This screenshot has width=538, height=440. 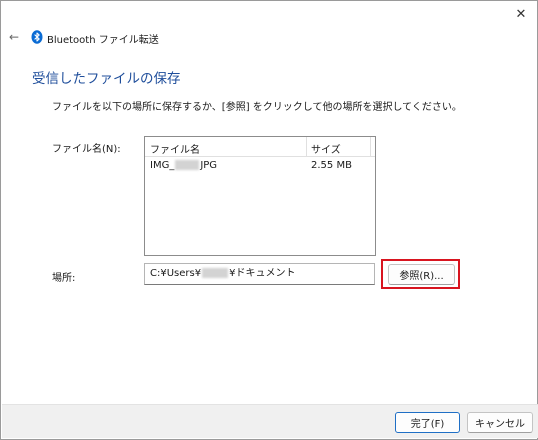 What do you see at coordinates (260, 196) in the screenshot?
I see `file-list: ファイル名 サイズ IMG_ JPG 2.55 MB` at bounding box center [260, 196].